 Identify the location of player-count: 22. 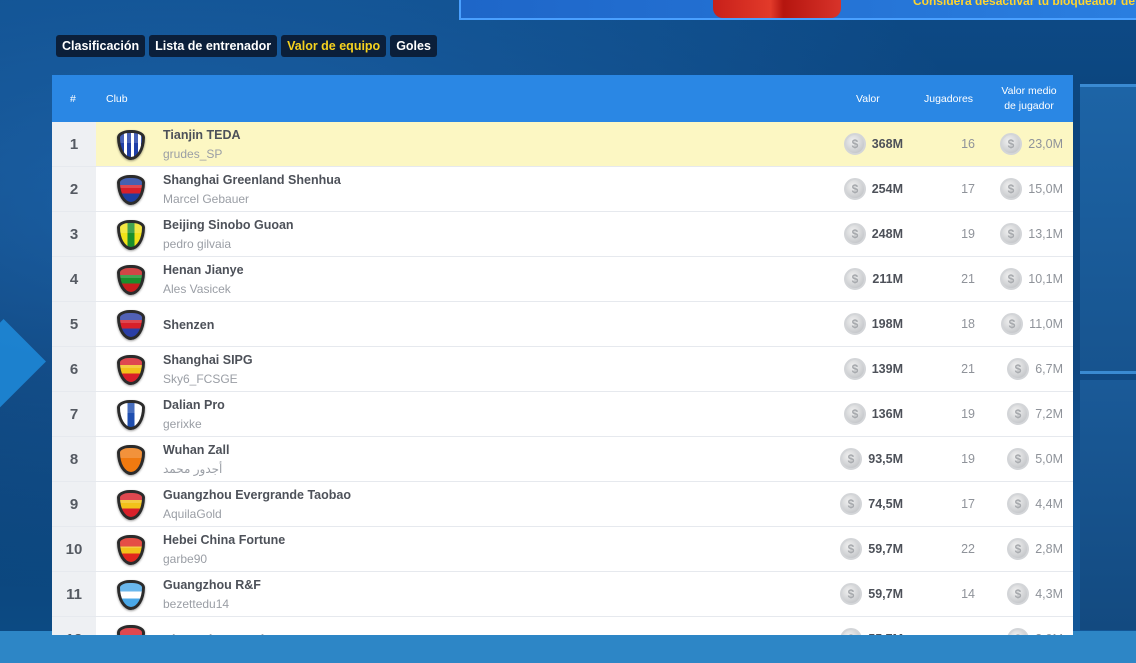
(968, 549).